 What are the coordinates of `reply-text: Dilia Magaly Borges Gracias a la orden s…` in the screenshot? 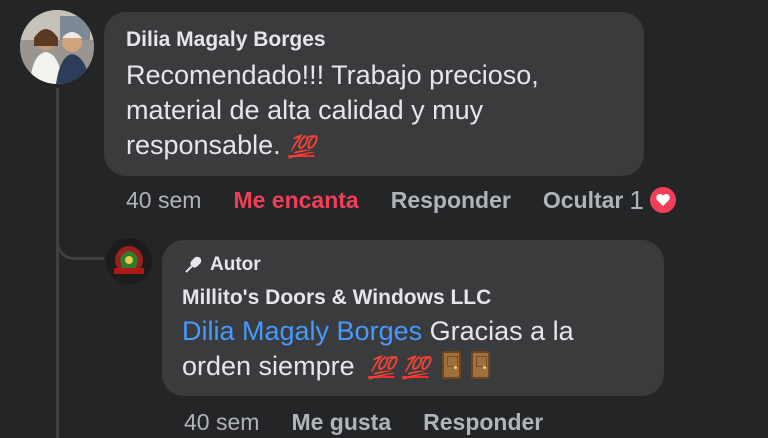 It's located at (422, 353).